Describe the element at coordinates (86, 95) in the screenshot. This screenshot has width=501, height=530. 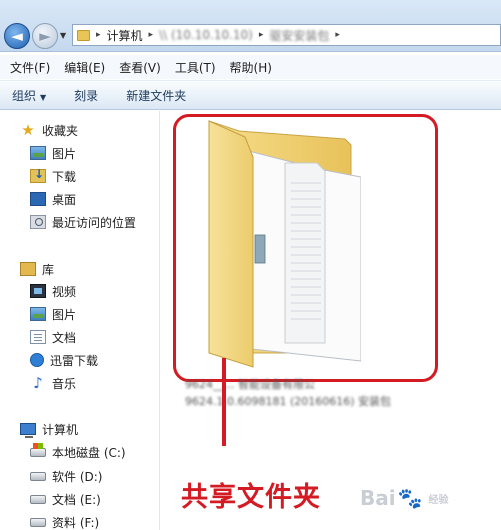
I see `burn-button: 刻录` at that location.